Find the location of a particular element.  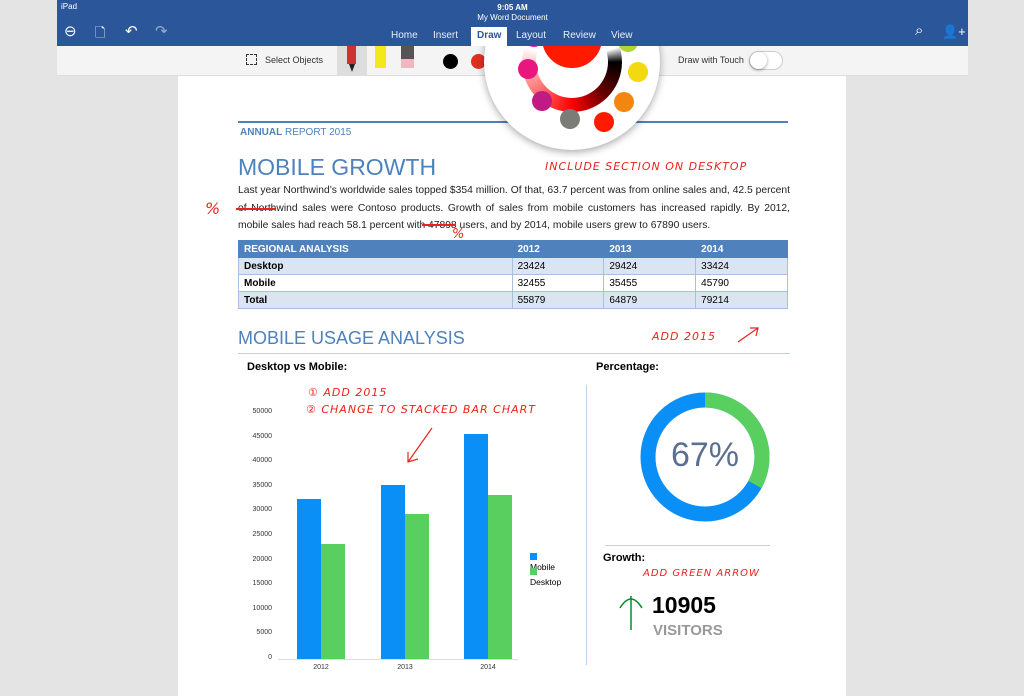

select-objects-button: Select Objects is located at coordinates (294, 60).